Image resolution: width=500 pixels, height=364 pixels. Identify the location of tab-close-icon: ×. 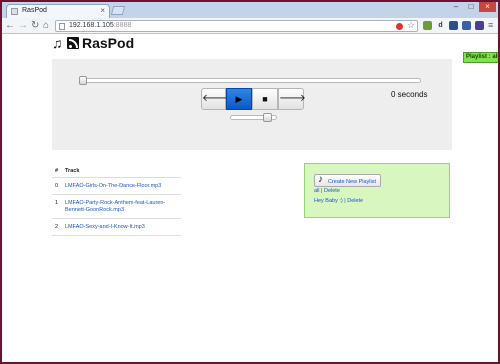
(102, 11).